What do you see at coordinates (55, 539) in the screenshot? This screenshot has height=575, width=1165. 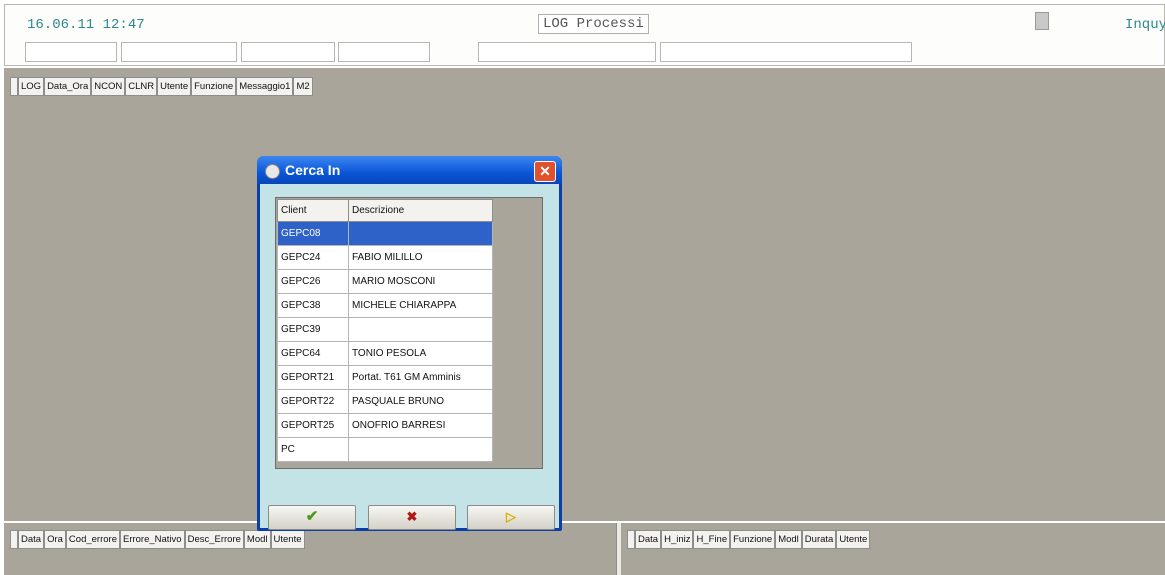 I see `column-header: Ora` at bounding box center [55, 539].